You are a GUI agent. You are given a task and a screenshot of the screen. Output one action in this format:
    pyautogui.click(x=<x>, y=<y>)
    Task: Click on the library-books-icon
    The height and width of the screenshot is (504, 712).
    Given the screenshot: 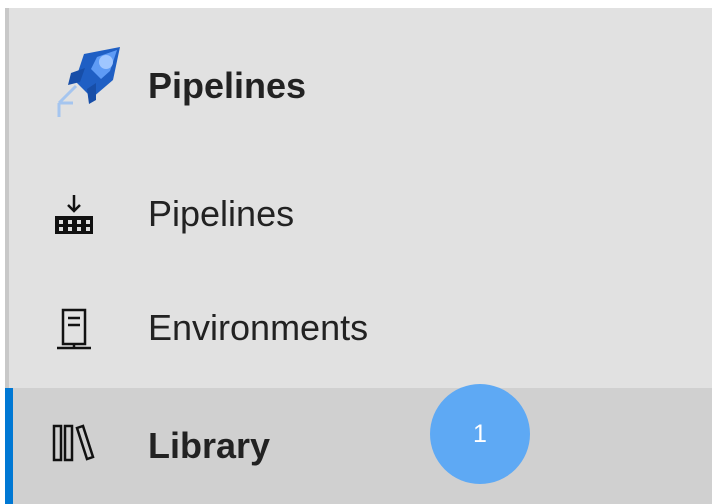 What is the action you would take?
    pyautogui.click(x=74, y=444)
    